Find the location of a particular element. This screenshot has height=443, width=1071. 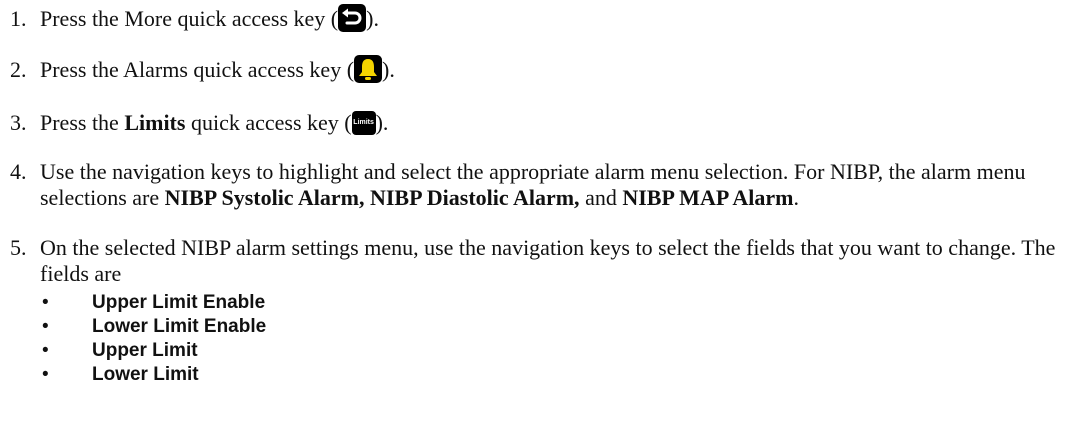

alarm-bell-icon is located at coordinates (368, 68).